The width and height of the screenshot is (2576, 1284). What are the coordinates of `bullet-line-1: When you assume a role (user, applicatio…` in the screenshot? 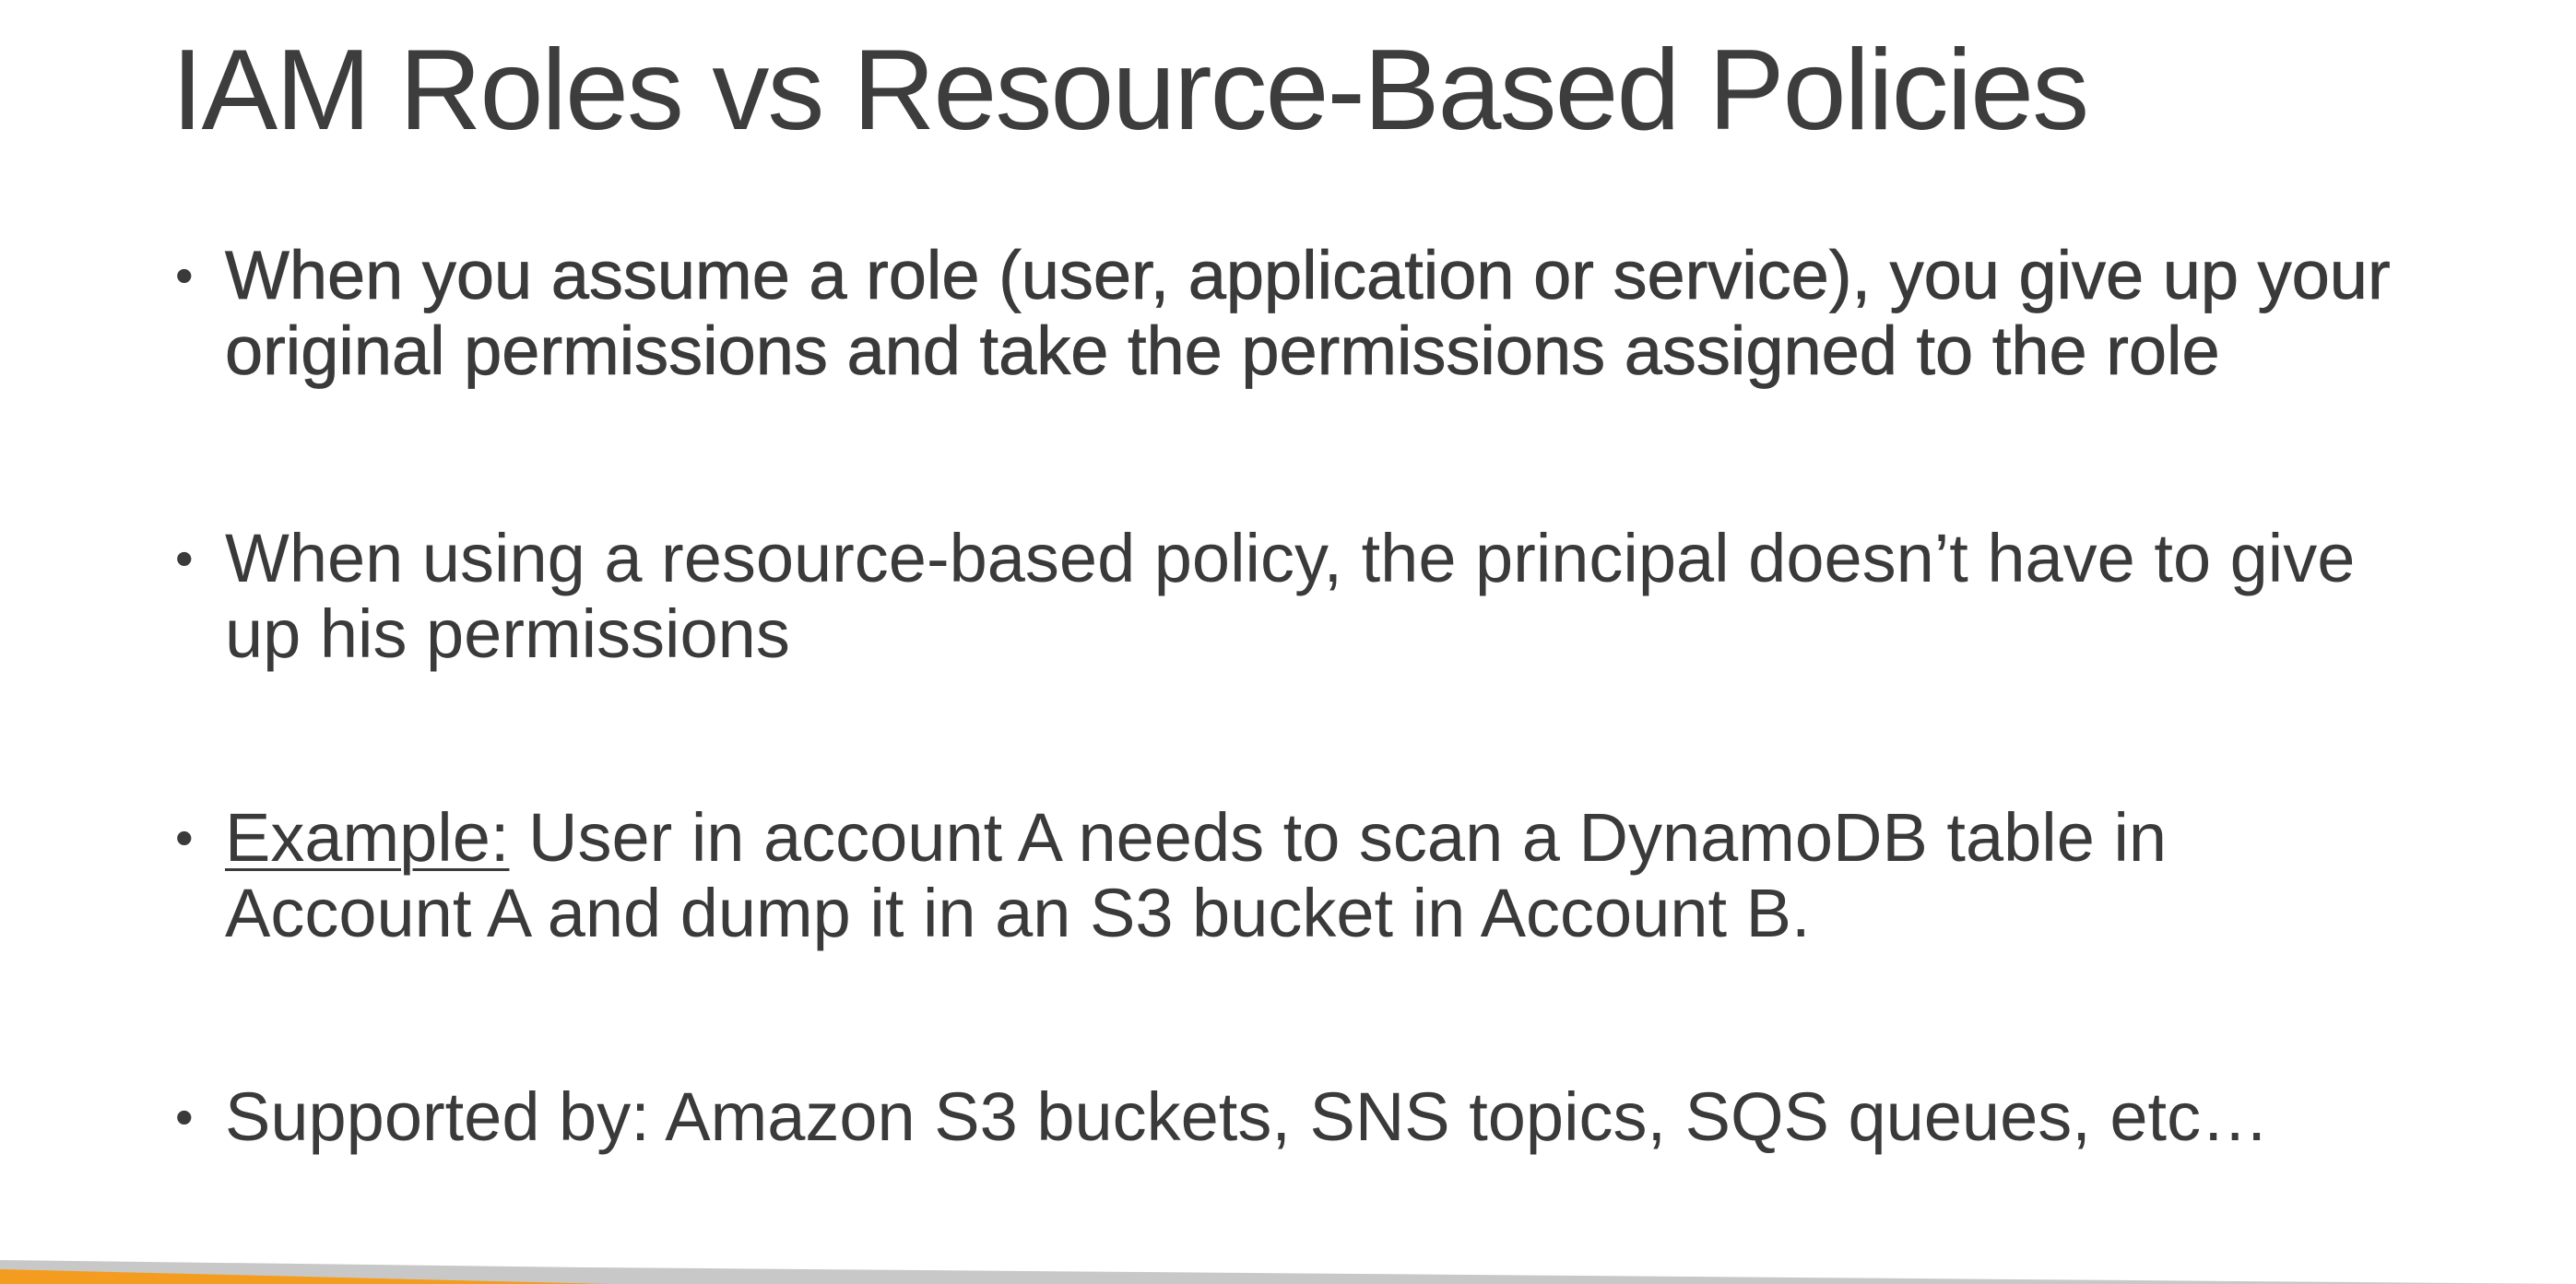 It's located at (1308, 275).